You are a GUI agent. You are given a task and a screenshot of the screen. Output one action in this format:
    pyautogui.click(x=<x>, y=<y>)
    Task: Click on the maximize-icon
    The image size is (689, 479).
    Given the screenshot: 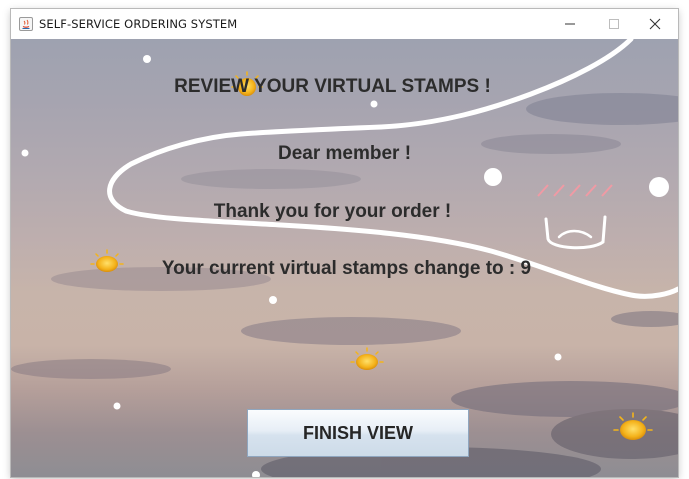 What is the action you would take?
    pyautogui.click(x=614, y=24)
    